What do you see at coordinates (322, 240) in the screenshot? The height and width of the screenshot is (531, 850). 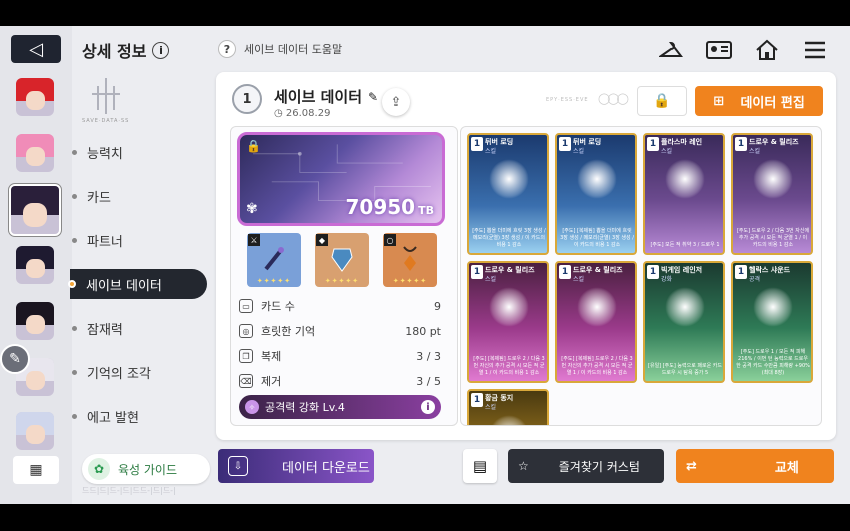 I see `armor-icon: ◆` at bounding box center [322, 240].